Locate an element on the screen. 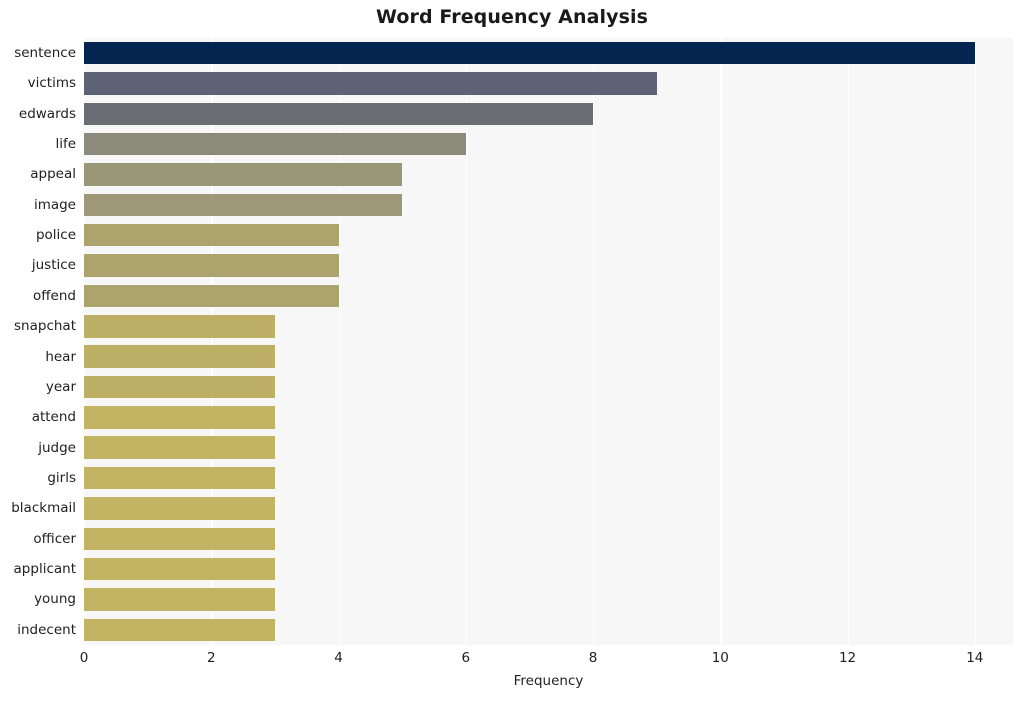  y-tick-label-hear: hear is located at coordinates (60, 356).